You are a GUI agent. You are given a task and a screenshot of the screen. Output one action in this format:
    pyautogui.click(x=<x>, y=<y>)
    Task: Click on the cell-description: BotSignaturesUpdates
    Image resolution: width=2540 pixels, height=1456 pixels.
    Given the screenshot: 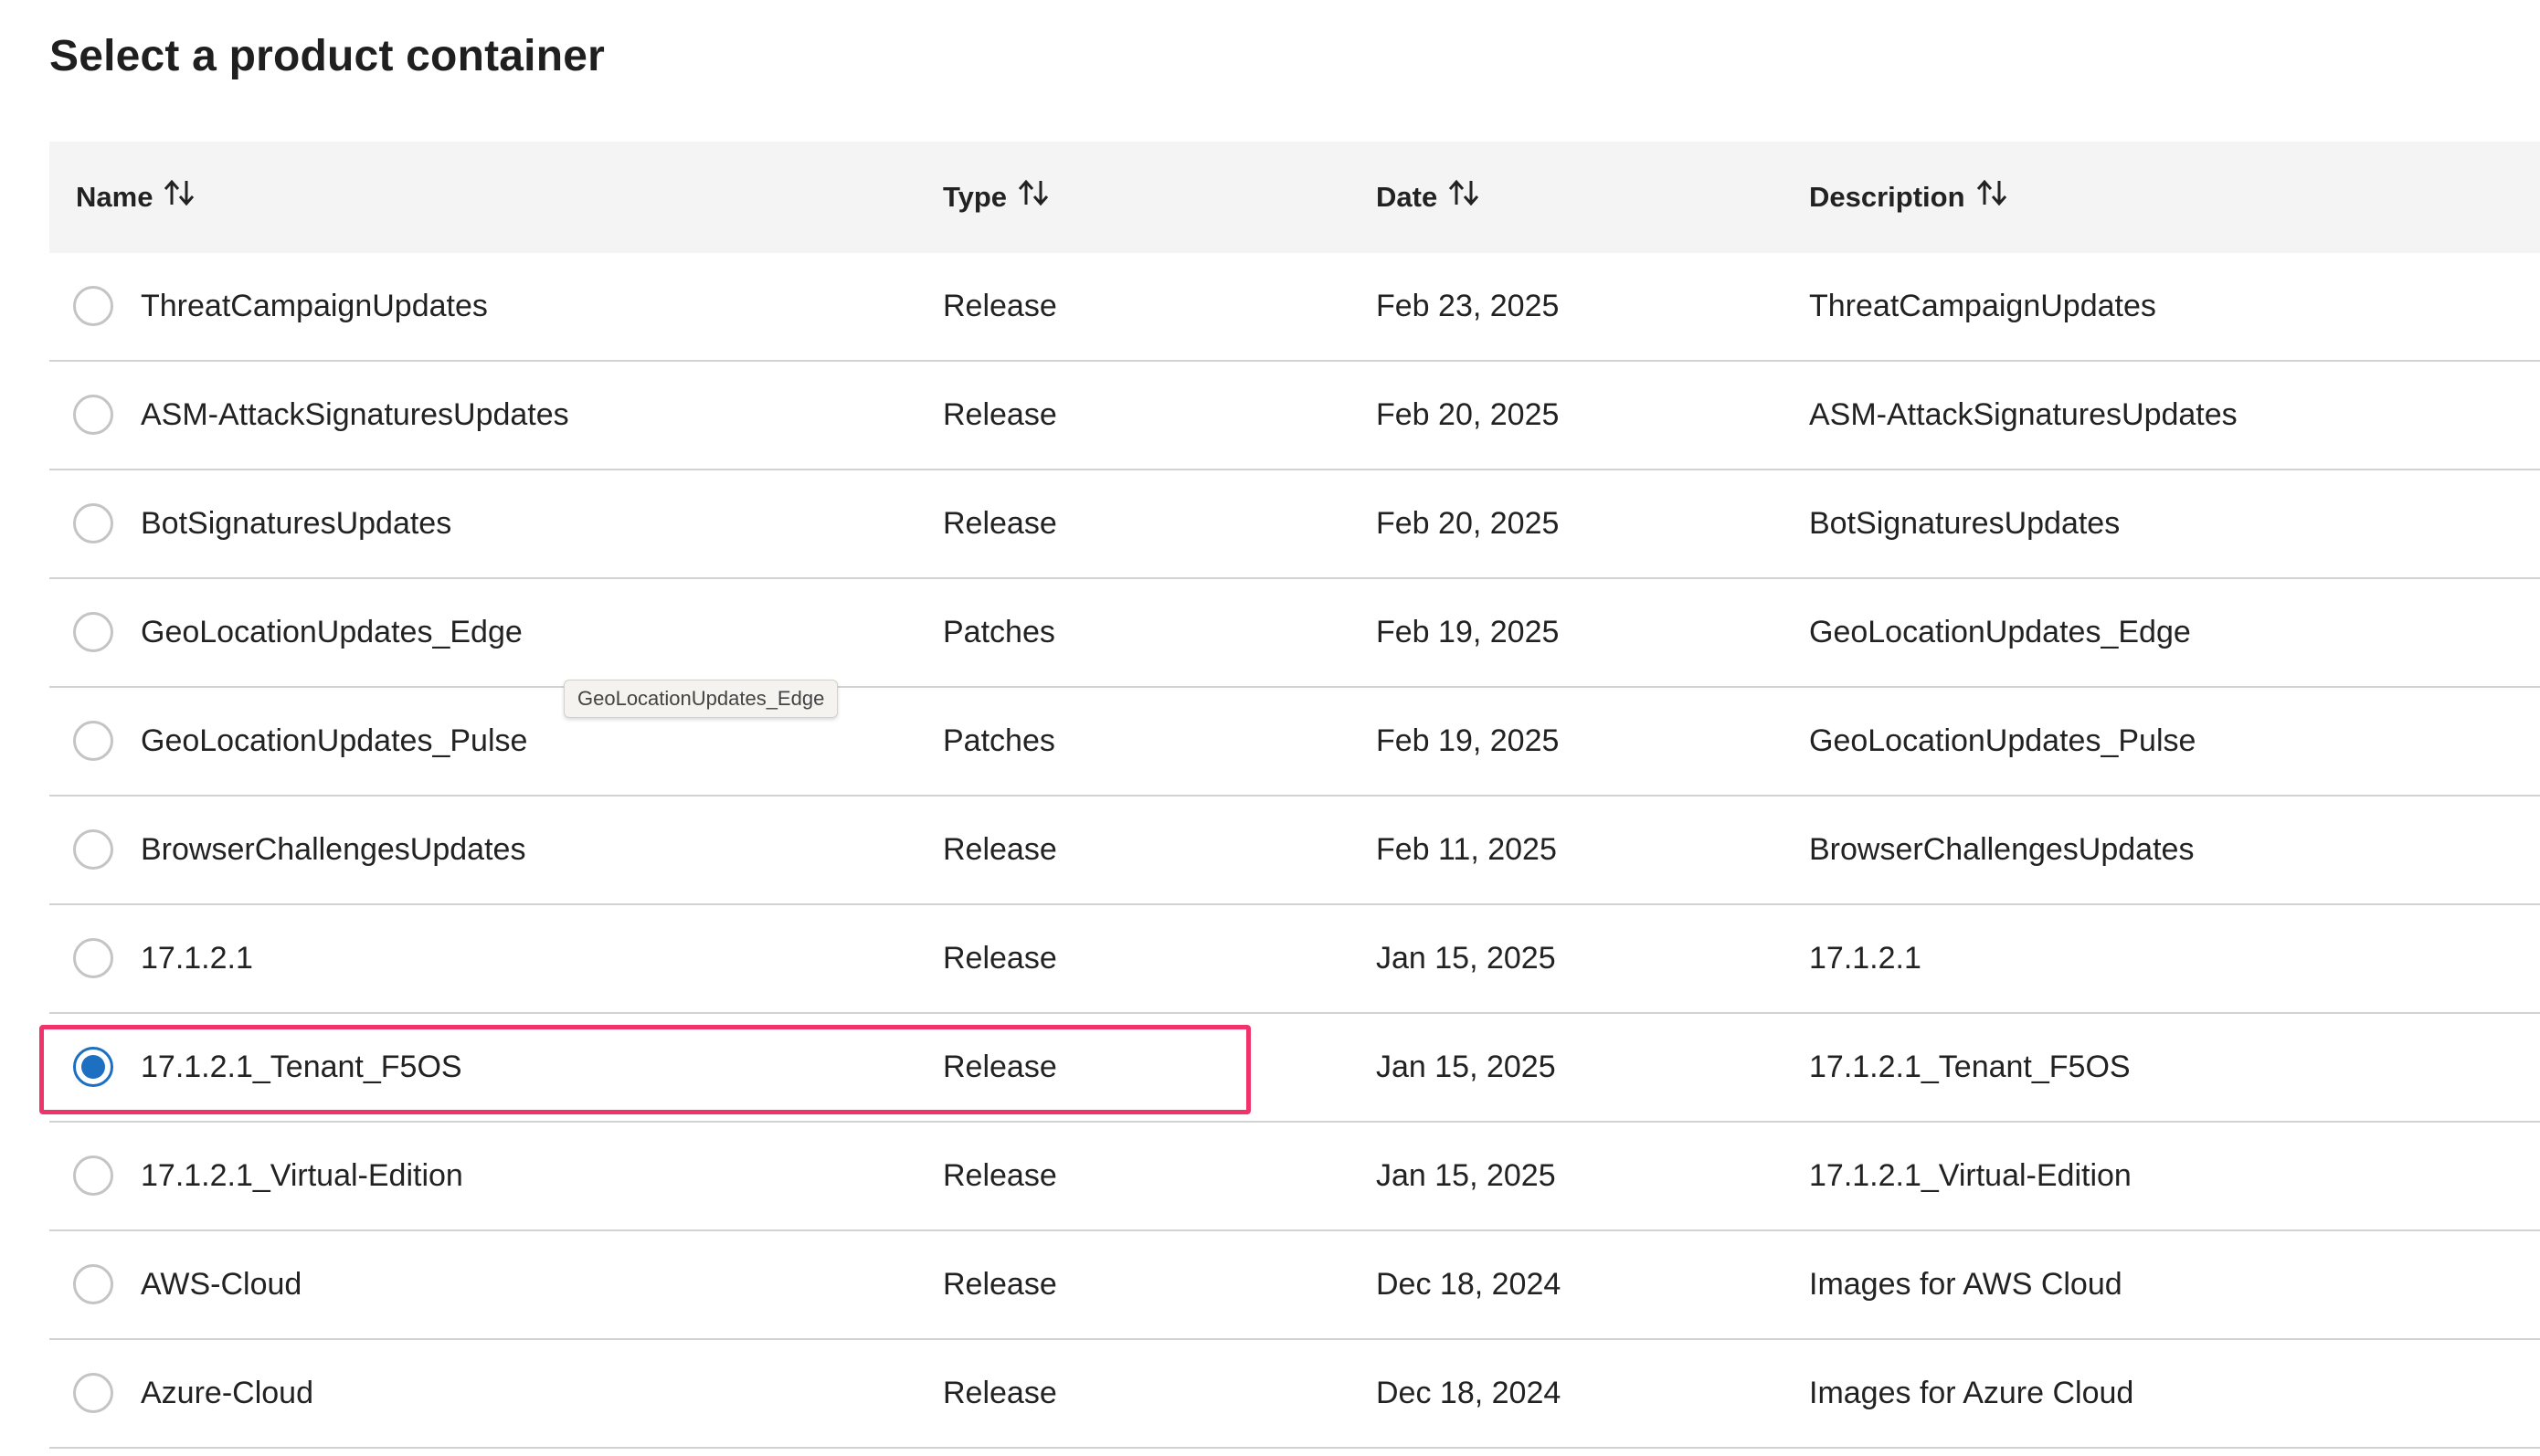 What is the action you would take?
    pyautogui.click(x=1965, y=524)
    